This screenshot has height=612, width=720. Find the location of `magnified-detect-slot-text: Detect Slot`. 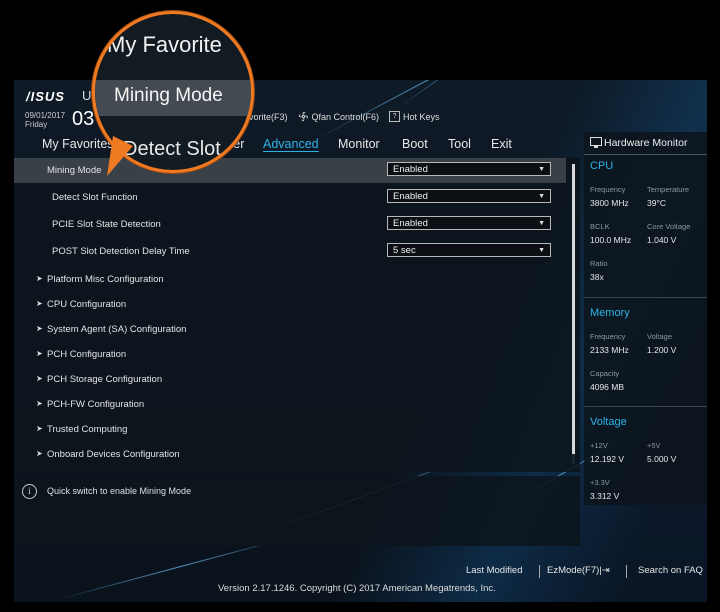

magnified-detect-slot-text: Detect Slot is located at coordinates (172, 149).